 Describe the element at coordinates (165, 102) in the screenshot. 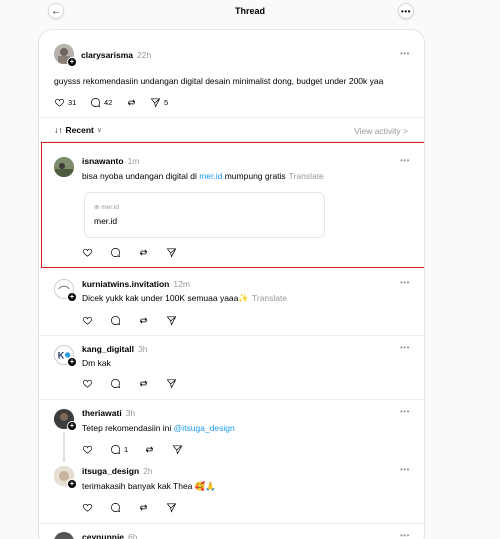

I see `share-button: 5` at that location.